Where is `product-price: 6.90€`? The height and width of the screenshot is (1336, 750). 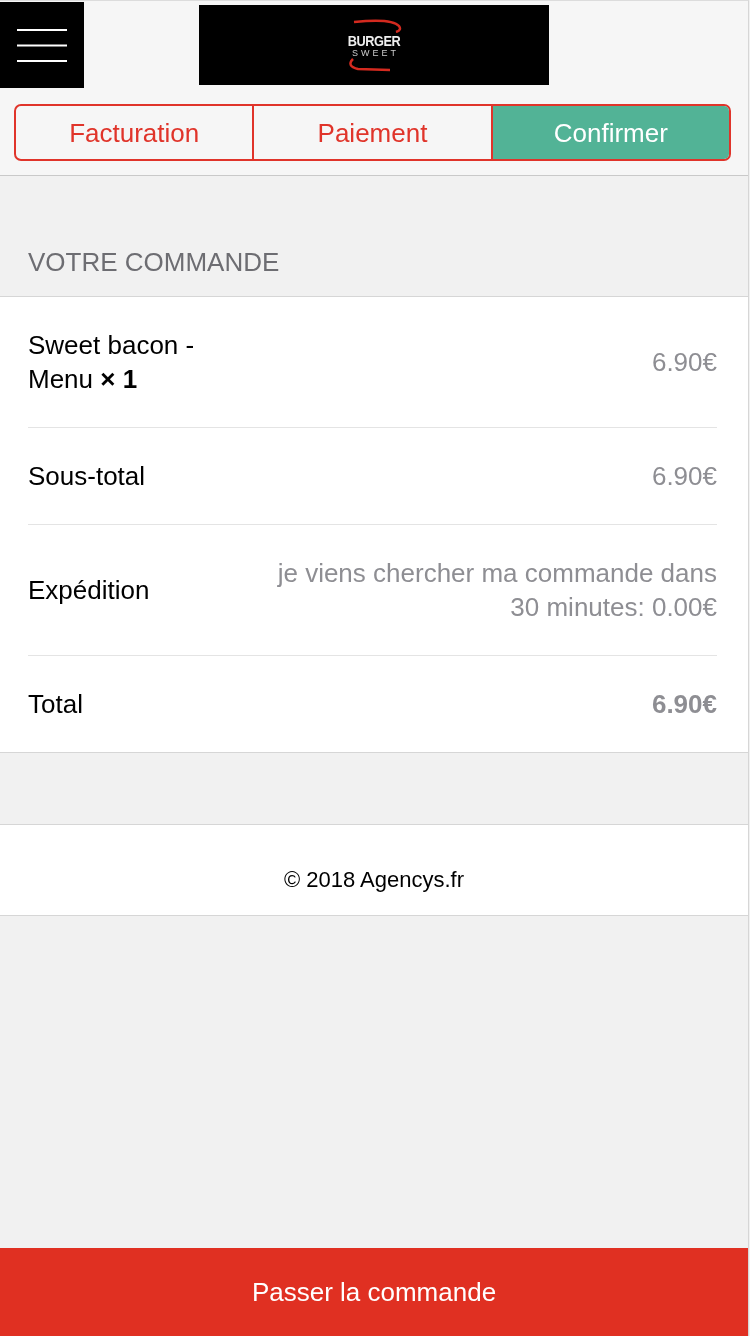
product-price: 6.90€ is located at coordinates (684, 362).